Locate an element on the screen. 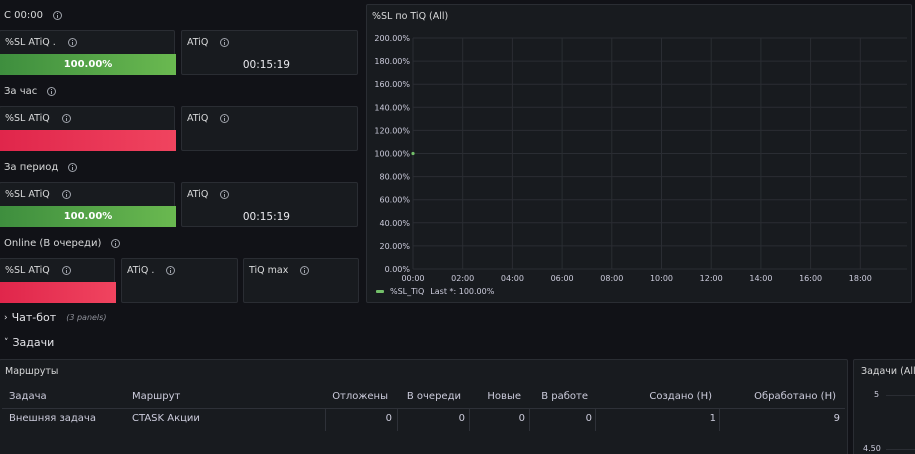 Image resolution: width=915 pixels, height=454 pixels. panel-sl-atiq-hour: %SL ATiQ is located at coordinates (88, 128).